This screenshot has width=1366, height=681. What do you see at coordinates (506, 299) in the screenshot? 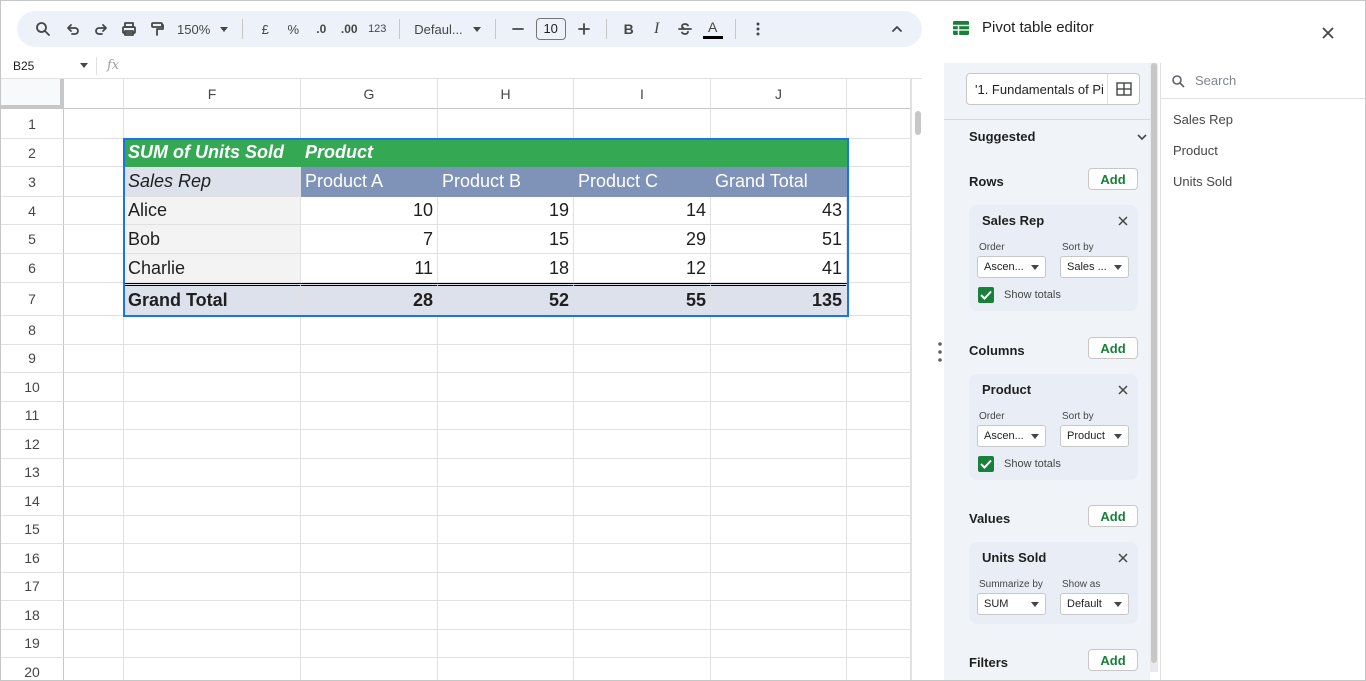
I see `grand-total-cell: 52` at bounding box center [506, 299].